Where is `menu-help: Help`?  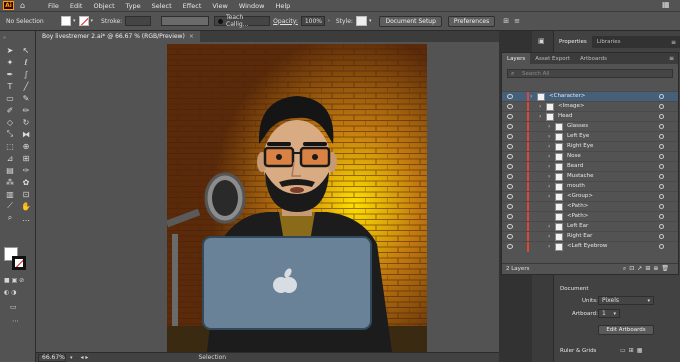
menu-help: Help is located at coordinates (282, 6).